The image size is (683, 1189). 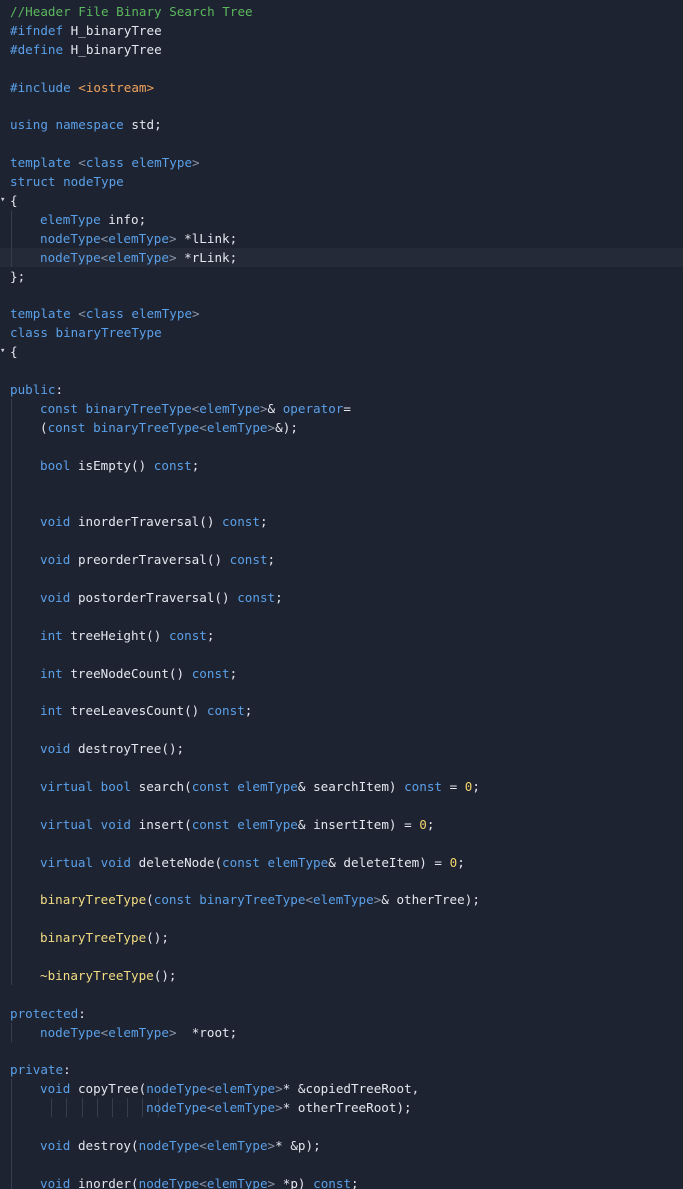 I want to click on code-text: };, so click(x=18, y=276).